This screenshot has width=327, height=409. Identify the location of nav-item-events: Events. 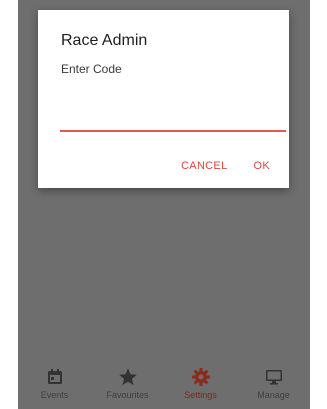
(55, 380).